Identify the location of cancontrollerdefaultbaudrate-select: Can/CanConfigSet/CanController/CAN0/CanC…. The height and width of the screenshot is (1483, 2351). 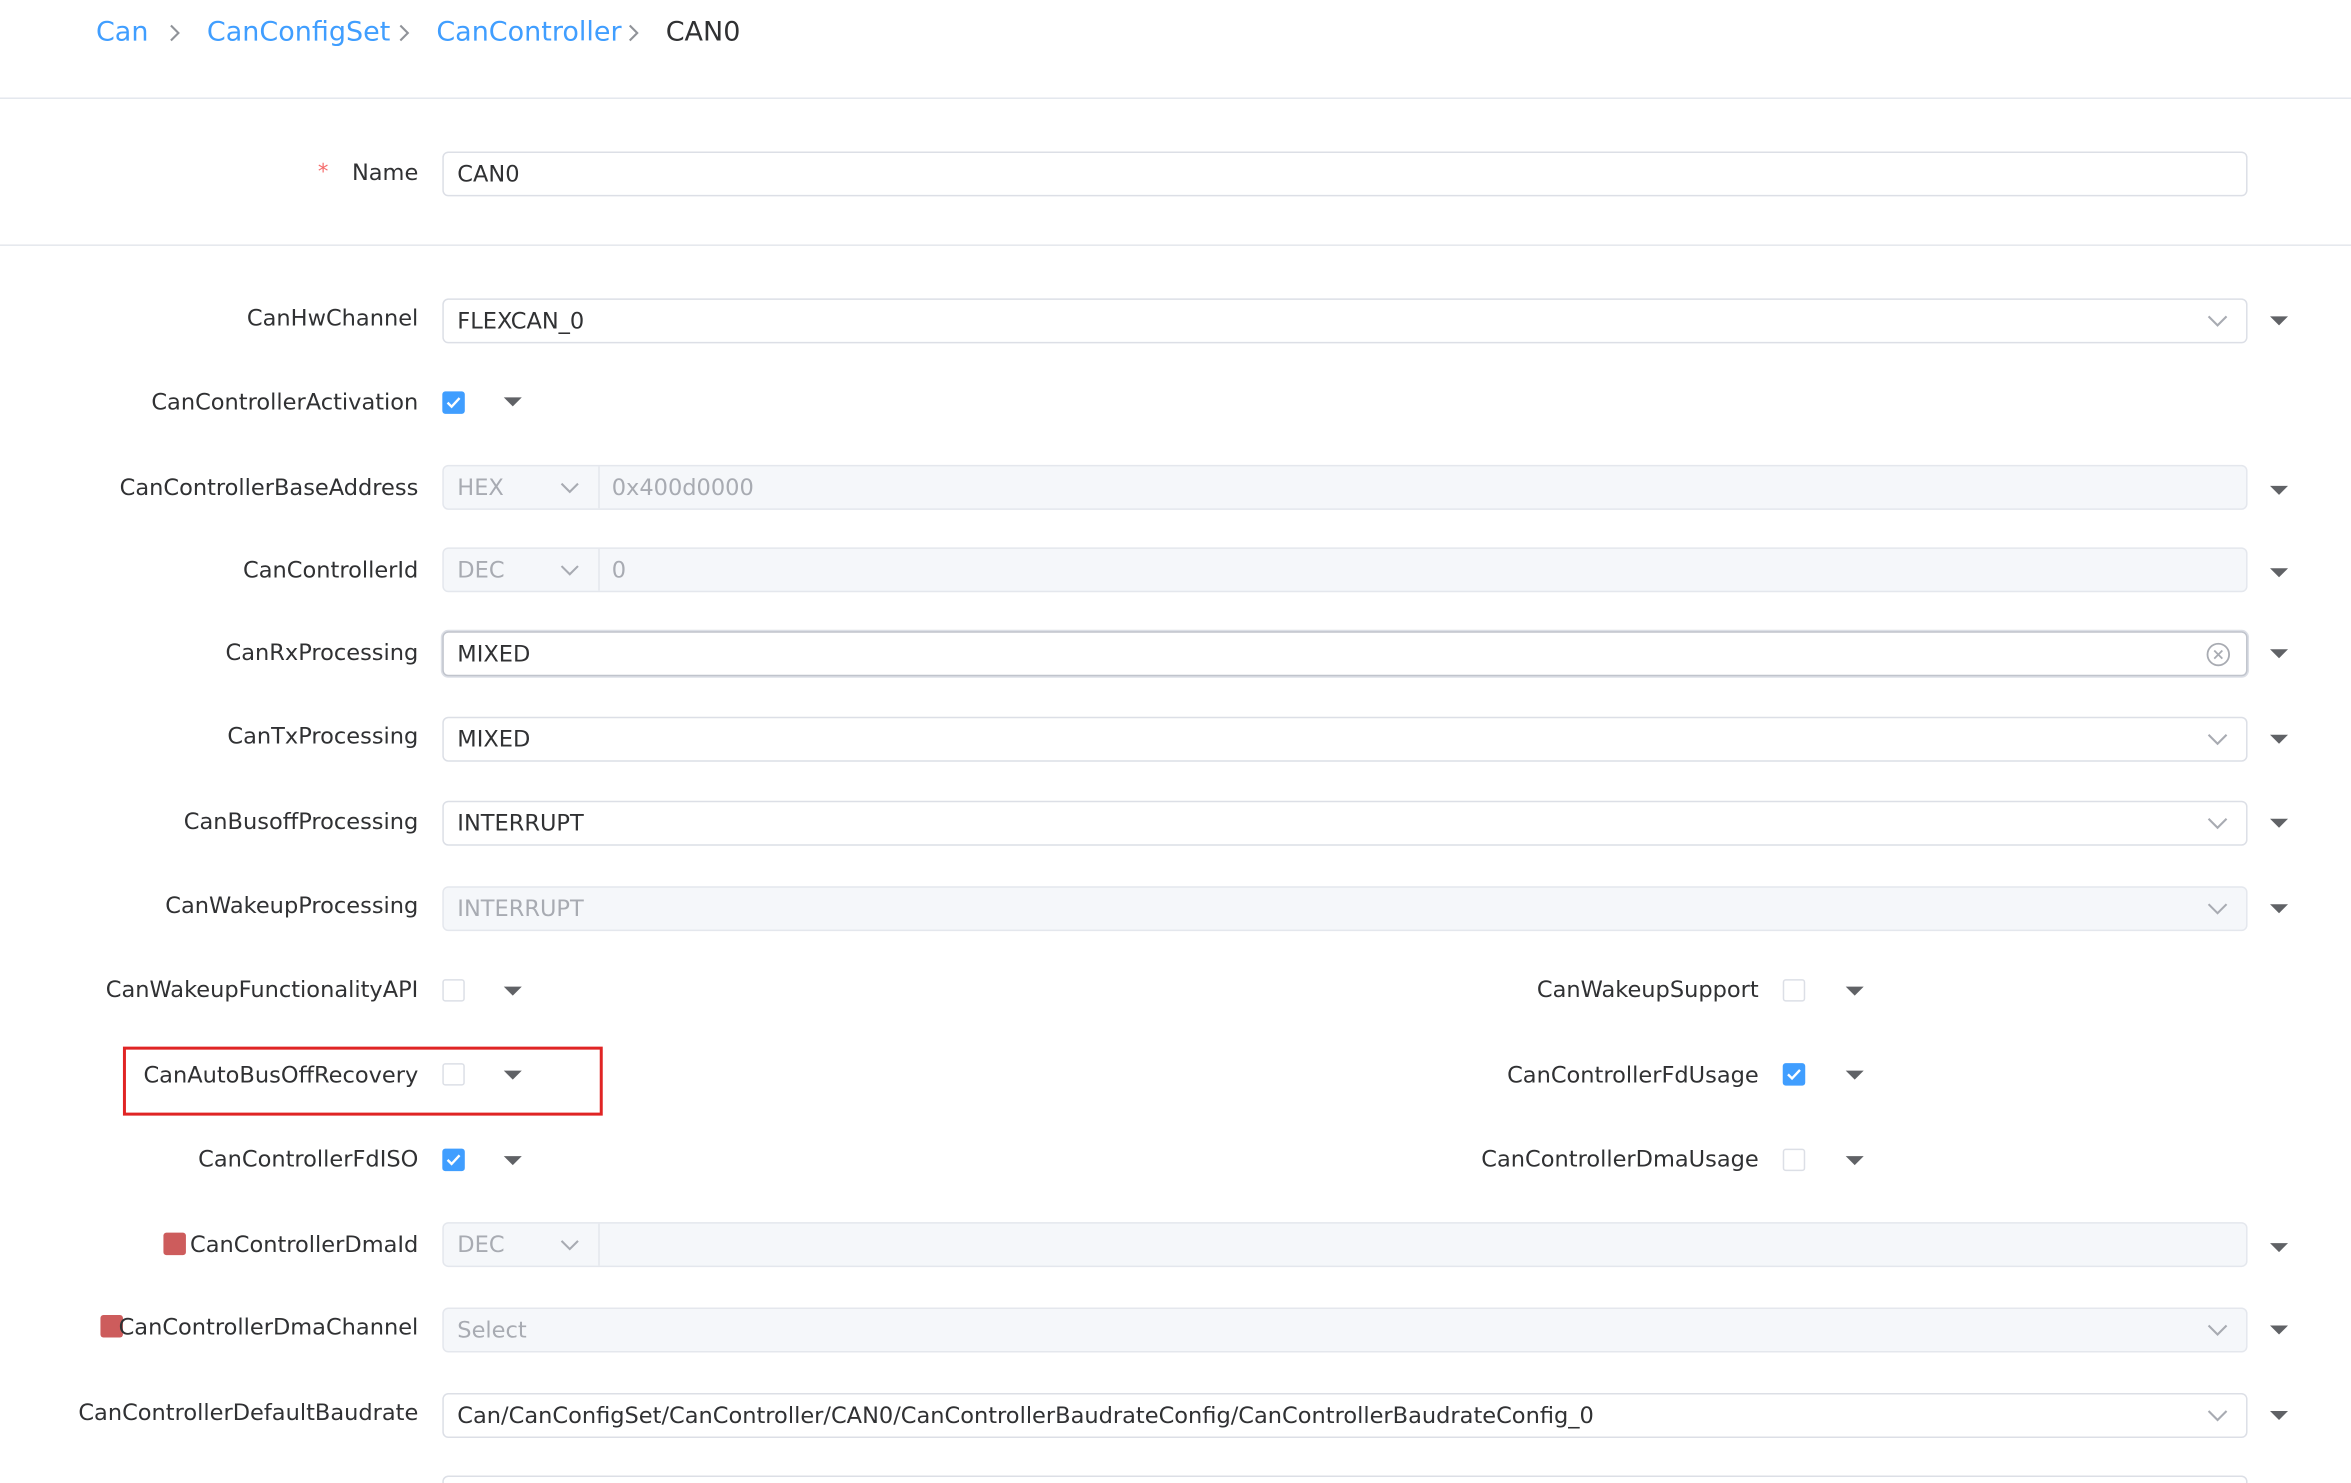
(1345, 1416).